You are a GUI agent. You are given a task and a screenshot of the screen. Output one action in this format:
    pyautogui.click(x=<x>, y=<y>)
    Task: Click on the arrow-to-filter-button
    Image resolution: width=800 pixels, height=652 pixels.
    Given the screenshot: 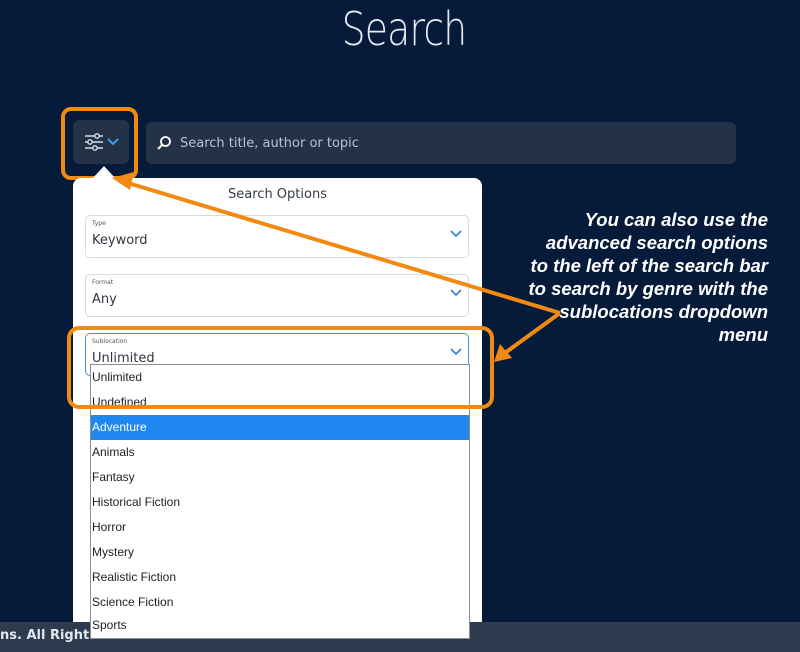 What is the action you would take?
    pyautogui.click(x=339, y=246)
    